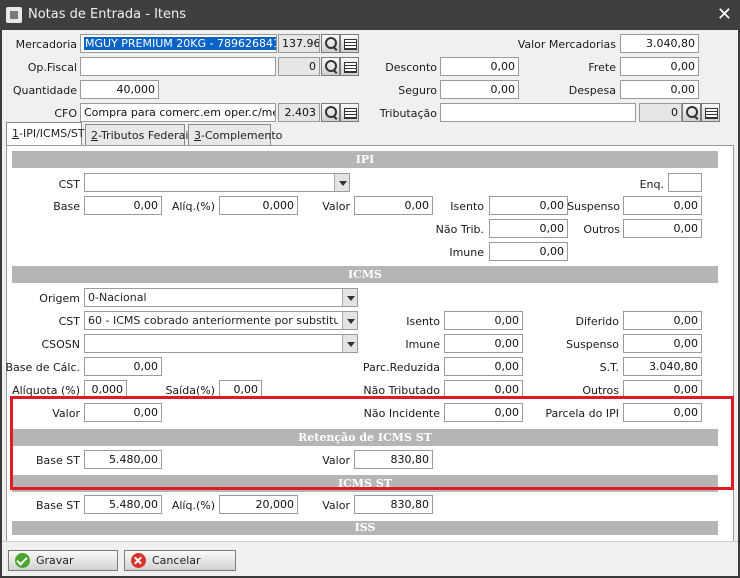 This screenshot has height=578, width=740. Describe the element at coordinates (483, 320) in the screenshot. I see `icms-isento-field: 0,00` at that location.